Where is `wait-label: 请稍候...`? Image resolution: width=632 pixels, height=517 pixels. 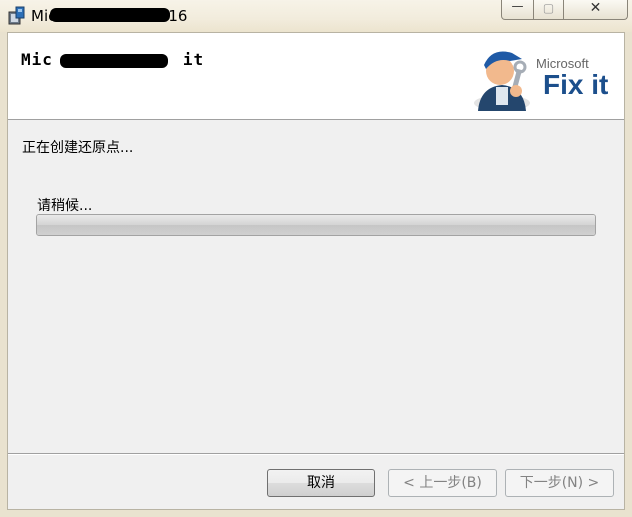
wait-label: 请稍候... is located at coordinates (65, 206).